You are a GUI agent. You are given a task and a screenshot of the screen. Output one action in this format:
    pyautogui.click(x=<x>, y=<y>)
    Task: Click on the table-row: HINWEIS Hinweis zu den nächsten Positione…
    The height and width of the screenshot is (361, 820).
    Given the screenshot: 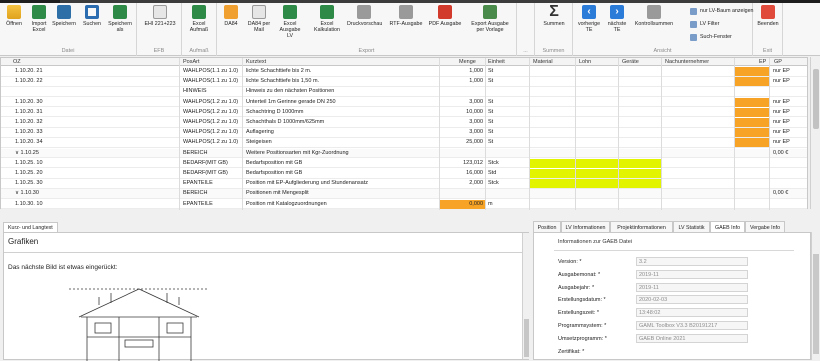 What is the action you would take?
    pyautogui.click(x=404, y=92)
    